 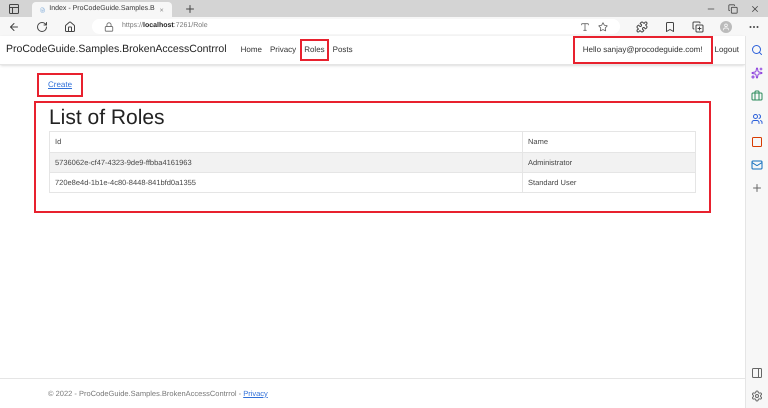 What do you see at coordinates (757, 188) in the screenshot?
I see `add-icon` at bounding box center [757, 188].